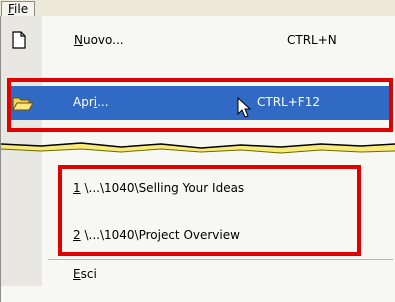  Describe the element at coordinates (245, 109) in the screenshot. I see `mouse-cursor-icon` at that location.